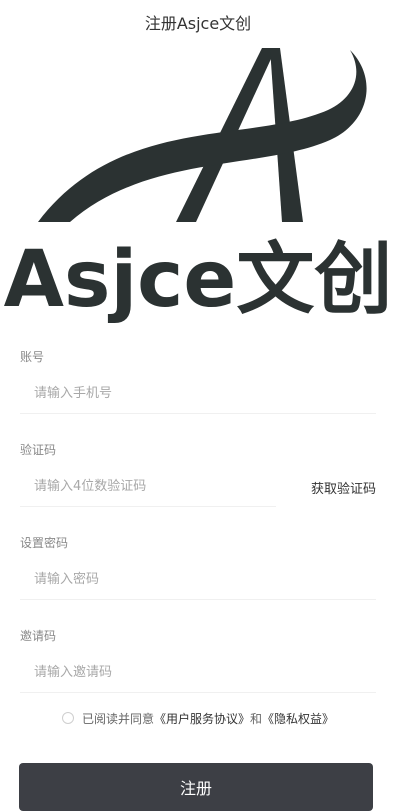 The height and width of the screenshot is (811, 396). I want to click on register-button-label: 注册, so click(195, 788).